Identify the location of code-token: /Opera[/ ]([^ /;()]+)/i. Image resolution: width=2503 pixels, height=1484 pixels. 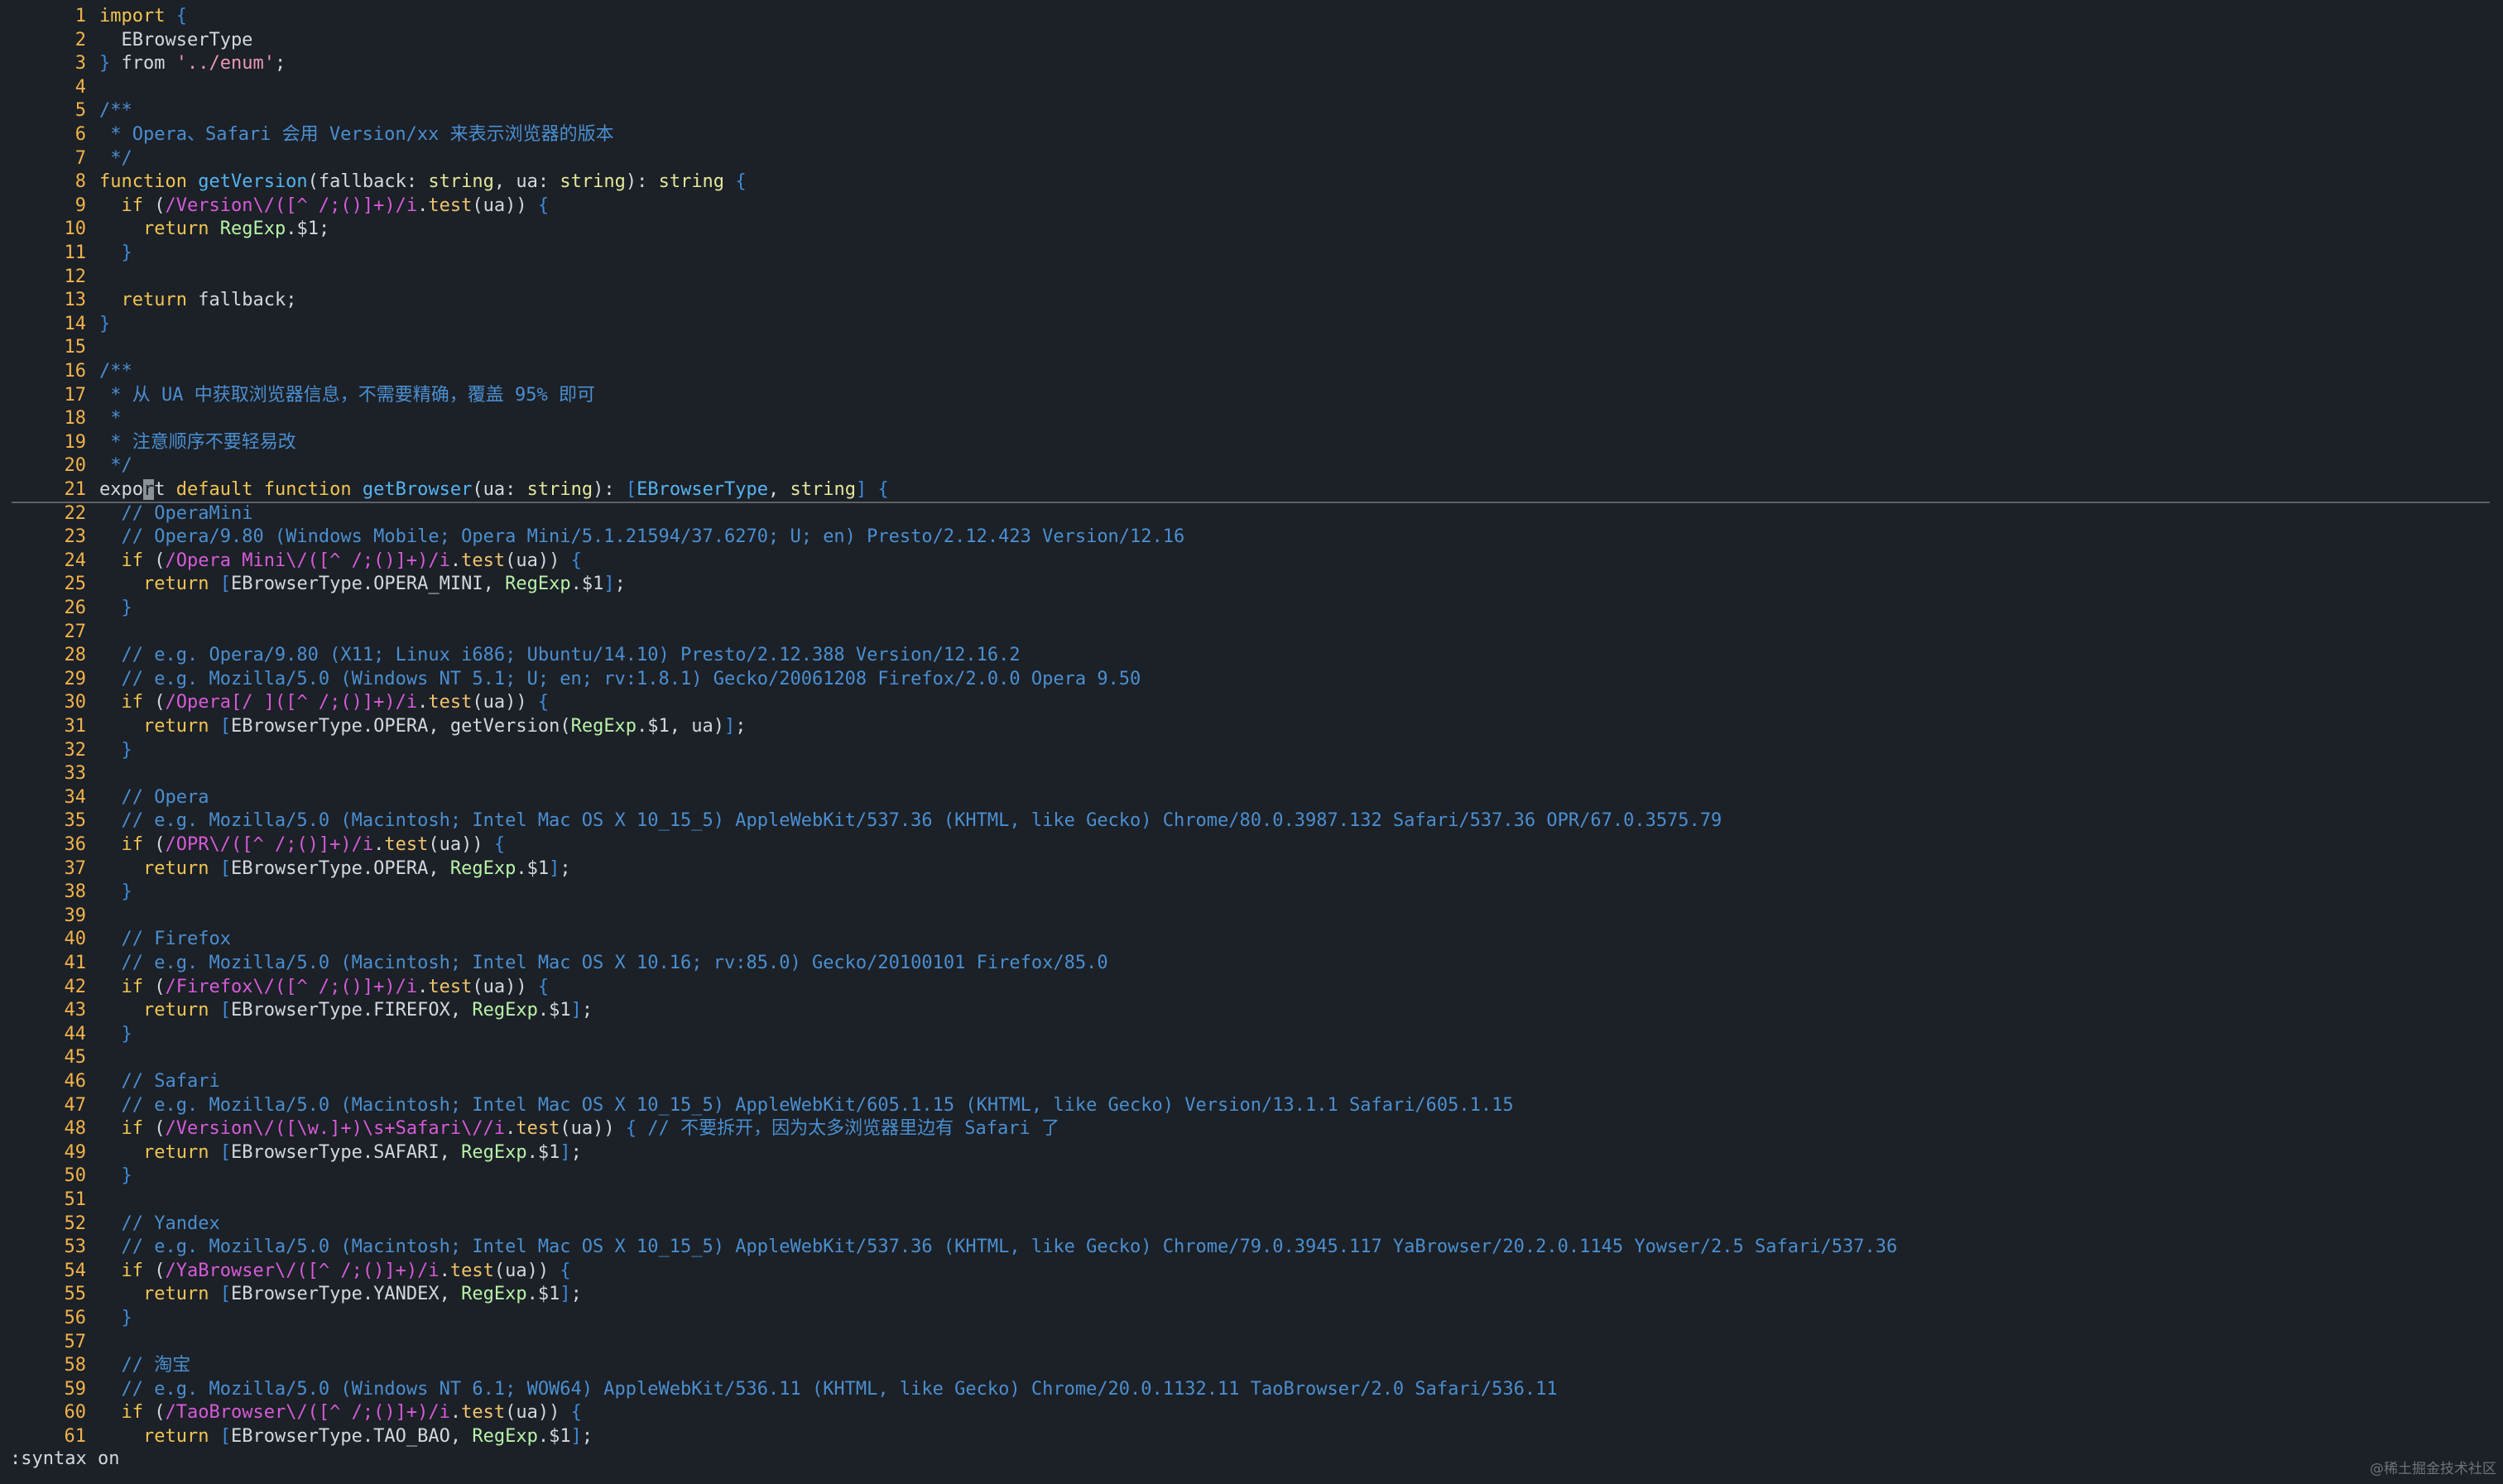
(291, 702).